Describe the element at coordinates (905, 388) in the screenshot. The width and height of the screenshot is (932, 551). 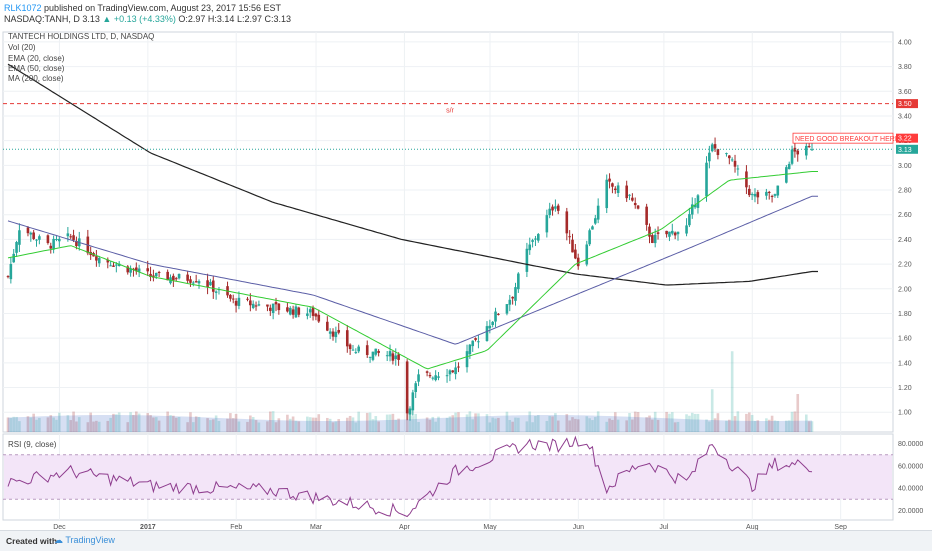
I see `y-tick-label: 1.20` at that location.